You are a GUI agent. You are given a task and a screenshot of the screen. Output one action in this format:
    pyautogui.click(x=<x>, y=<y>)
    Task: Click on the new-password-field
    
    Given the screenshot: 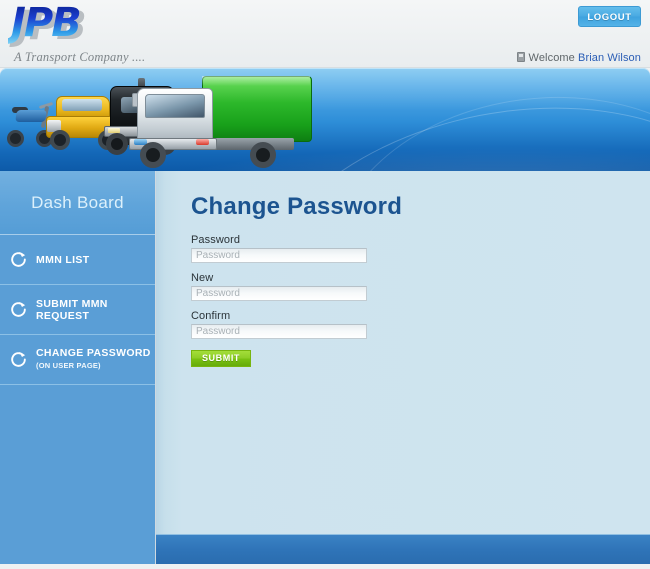 What is the action you would take?
    pyautogui.click(x=279, y=293)
    